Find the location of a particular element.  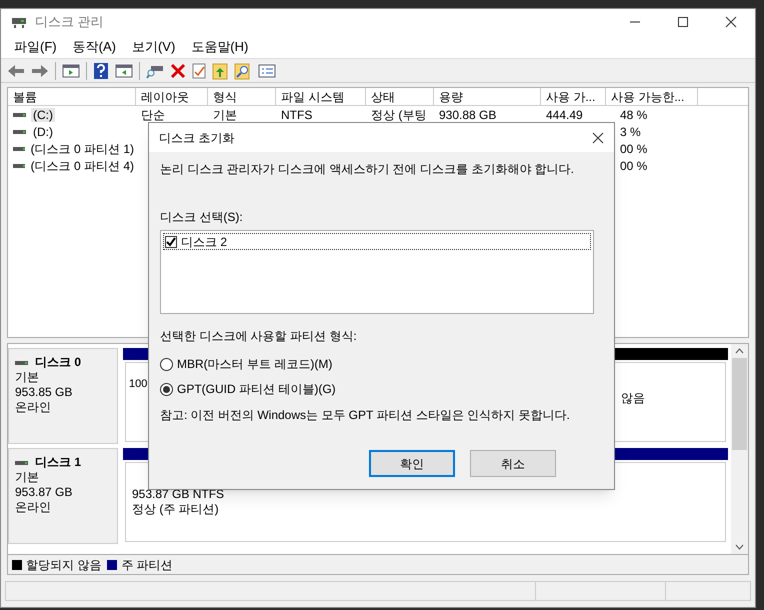

table-cell: NTFS is located at coordinates (296, 115).